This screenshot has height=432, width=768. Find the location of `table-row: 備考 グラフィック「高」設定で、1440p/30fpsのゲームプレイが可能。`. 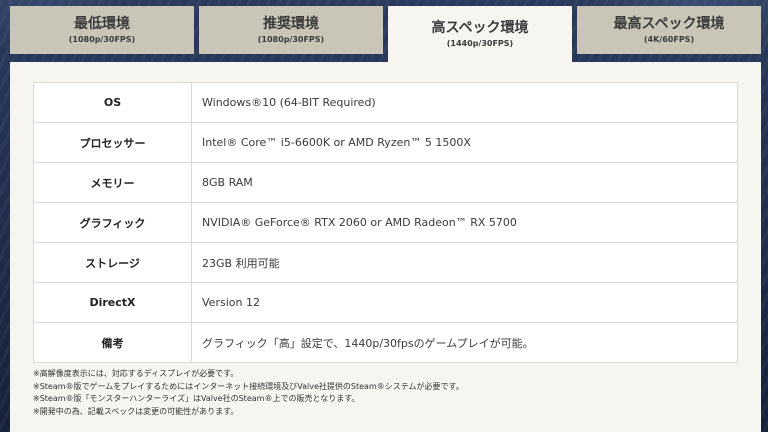

table-row: 備考 グラフィック「高」設定で、1440p/30fpsのゲームプレイが可能。 is located at coordinates (385, 342).